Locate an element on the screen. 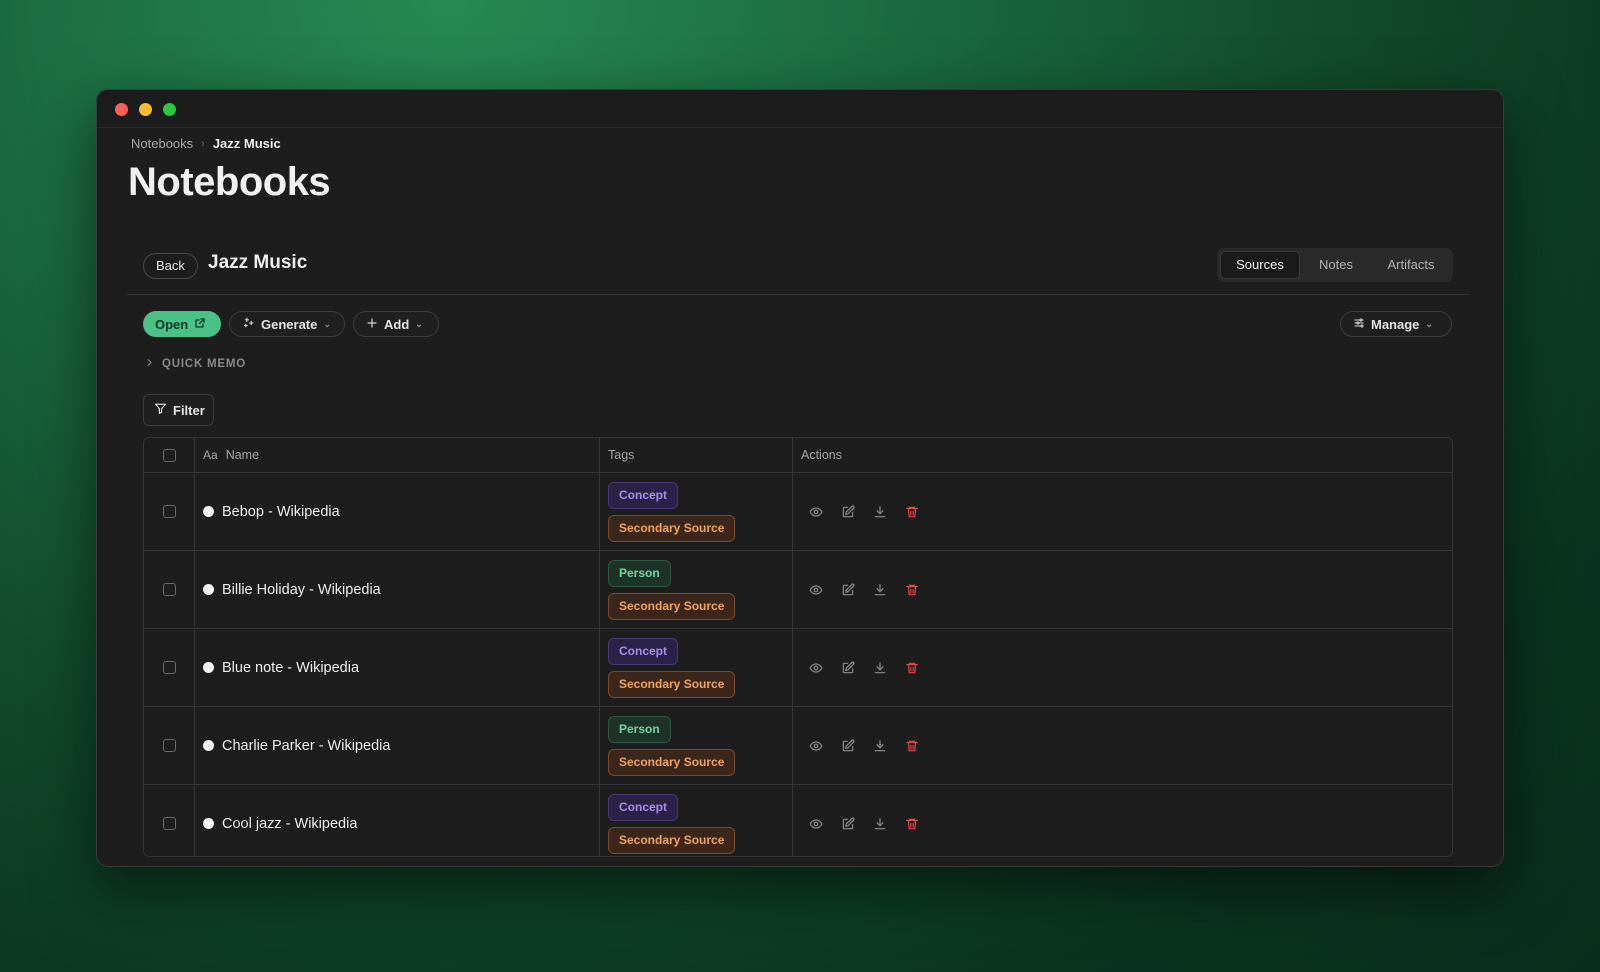 This screenshot has width=1600, height=972. header-divider is located at coordinates (798, 294).